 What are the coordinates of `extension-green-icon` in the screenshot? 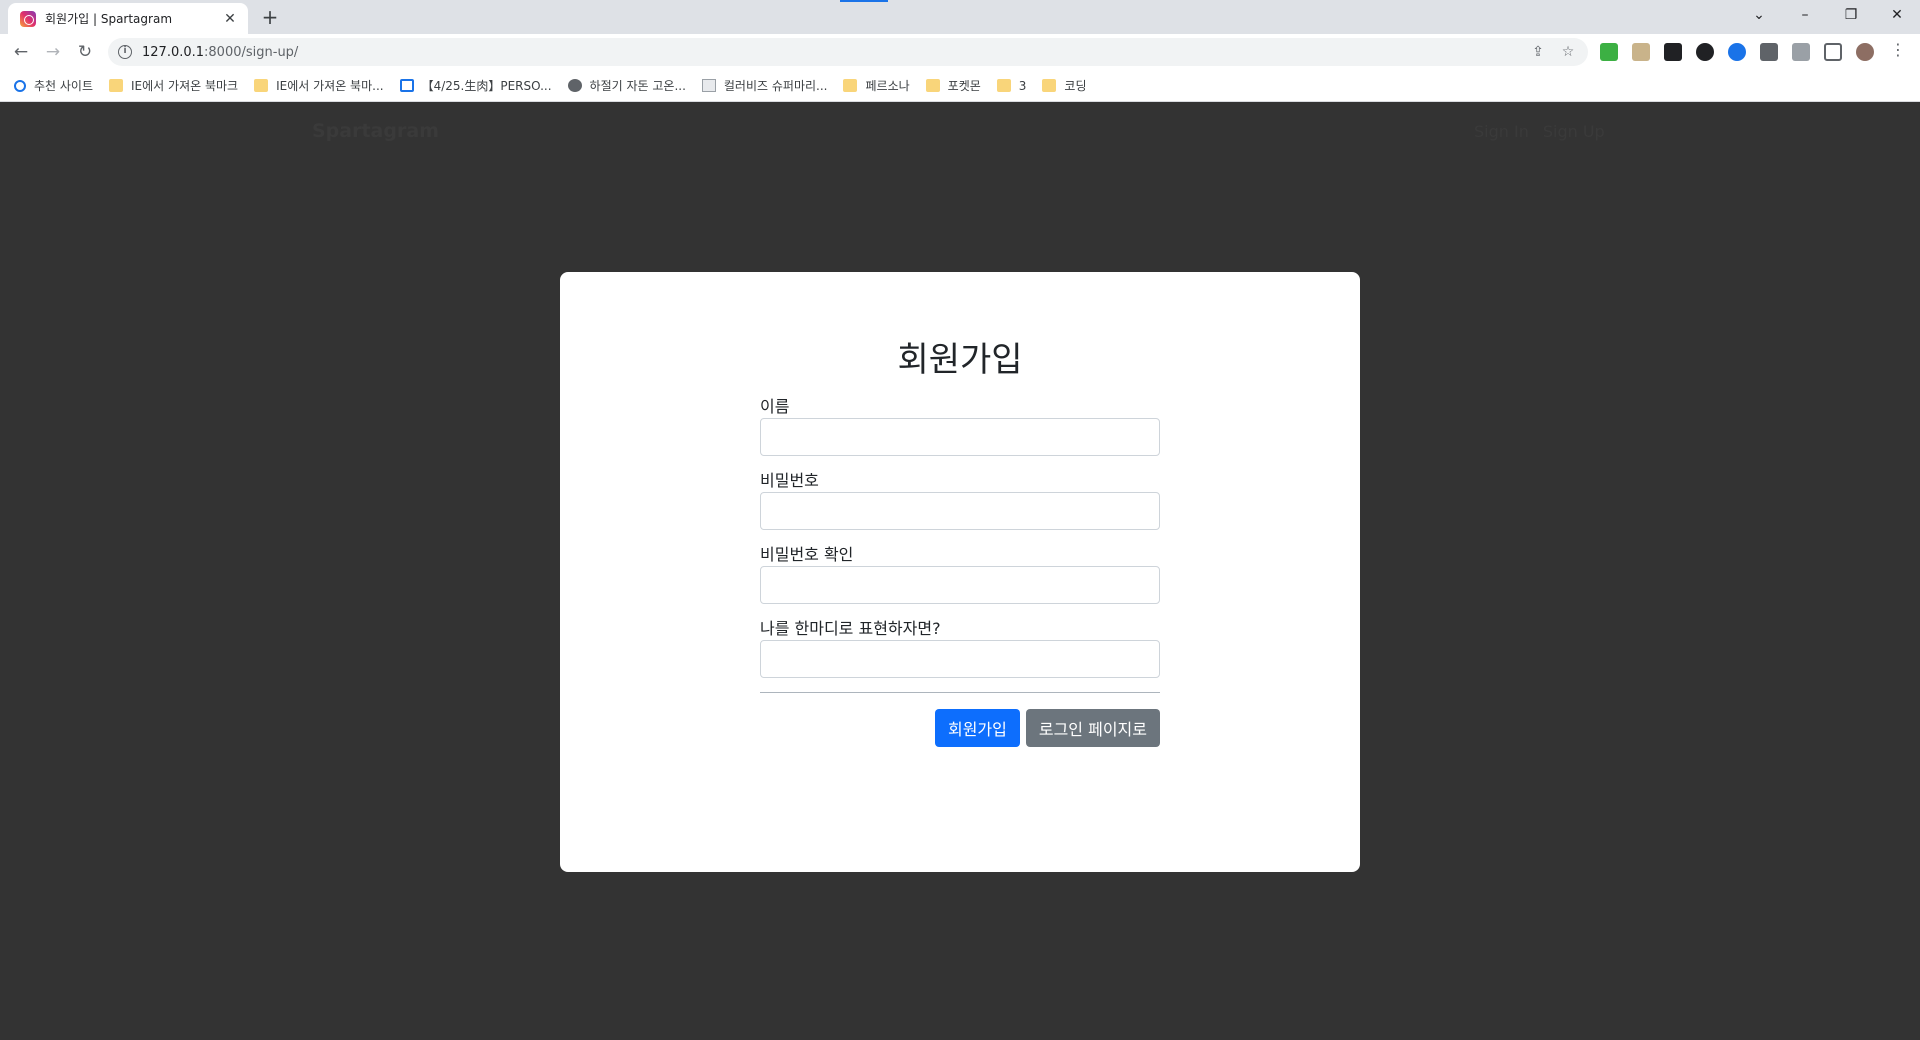 It's located at (1609, 52).